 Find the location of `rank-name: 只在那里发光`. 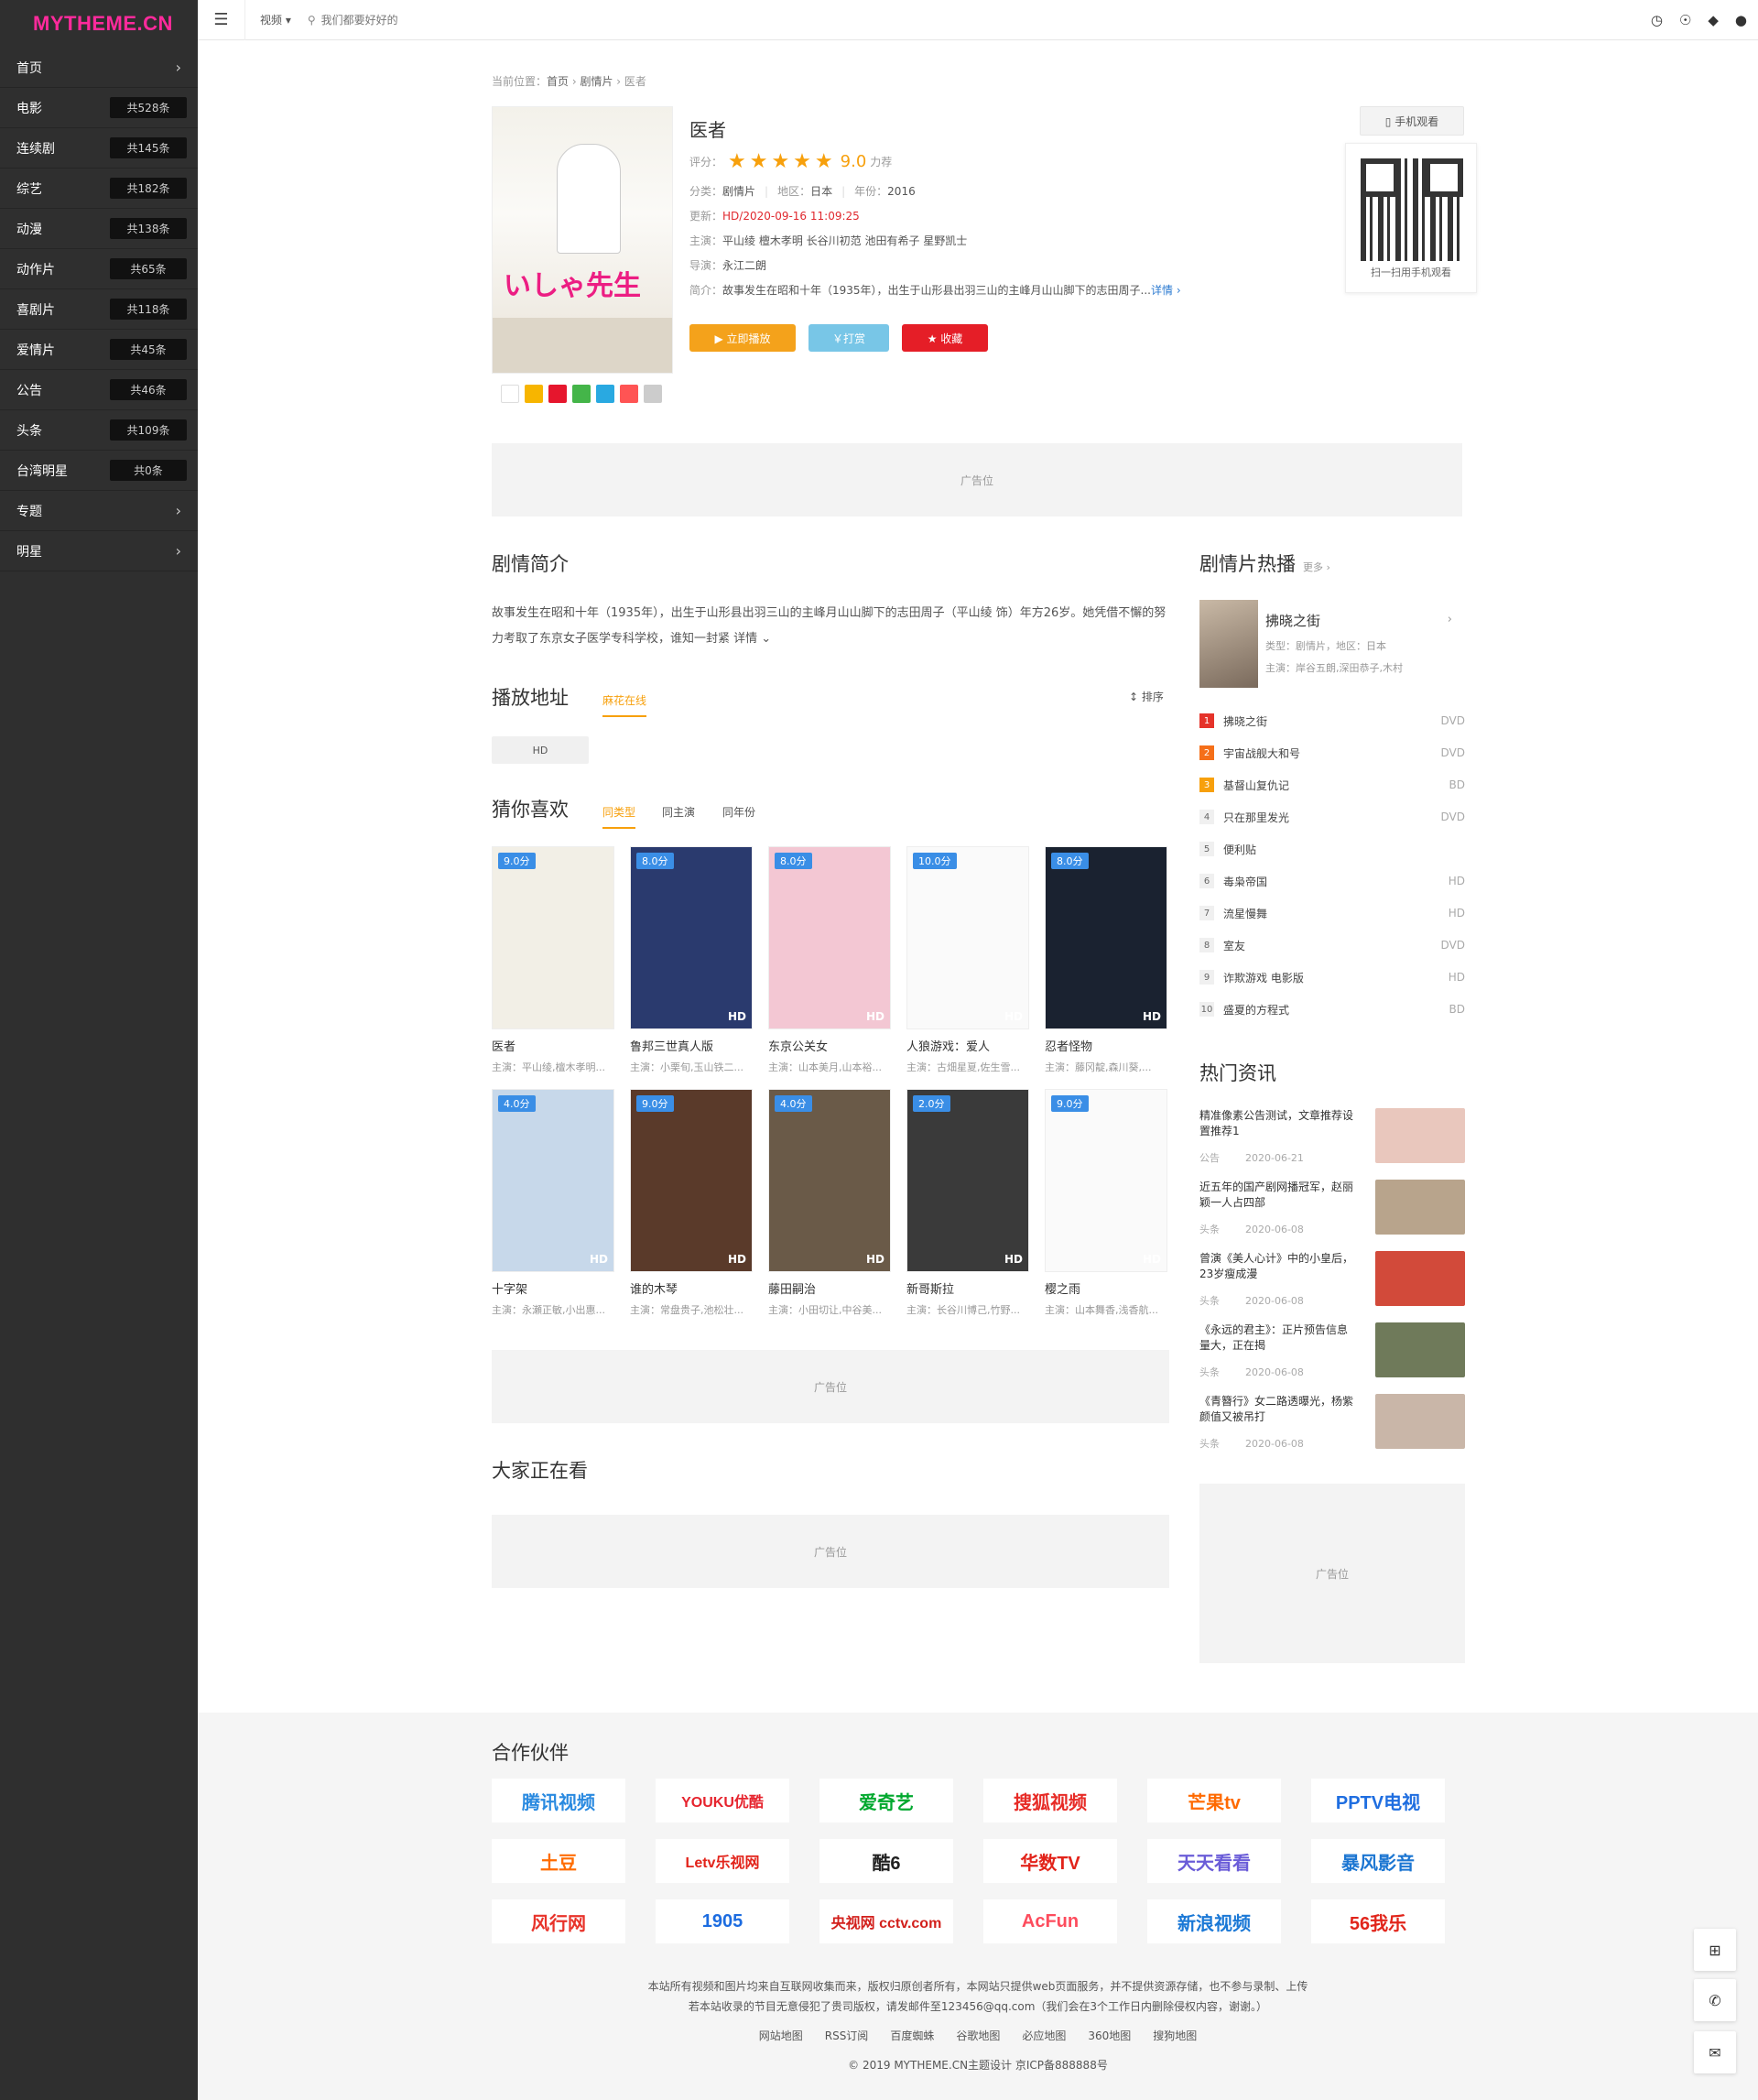

rank-name: 只在那里发光 is located at coordinates (1256, 817).